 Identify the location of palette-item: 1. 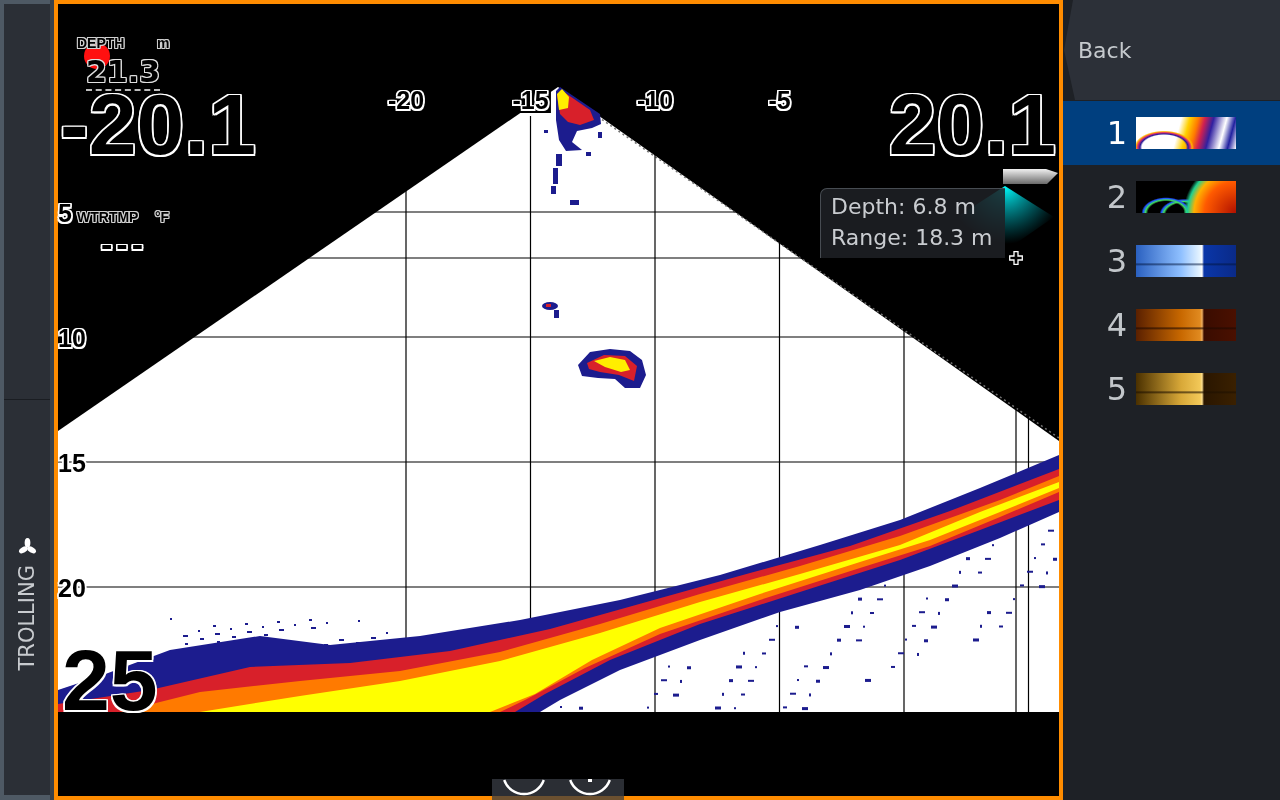
(1171, 133).